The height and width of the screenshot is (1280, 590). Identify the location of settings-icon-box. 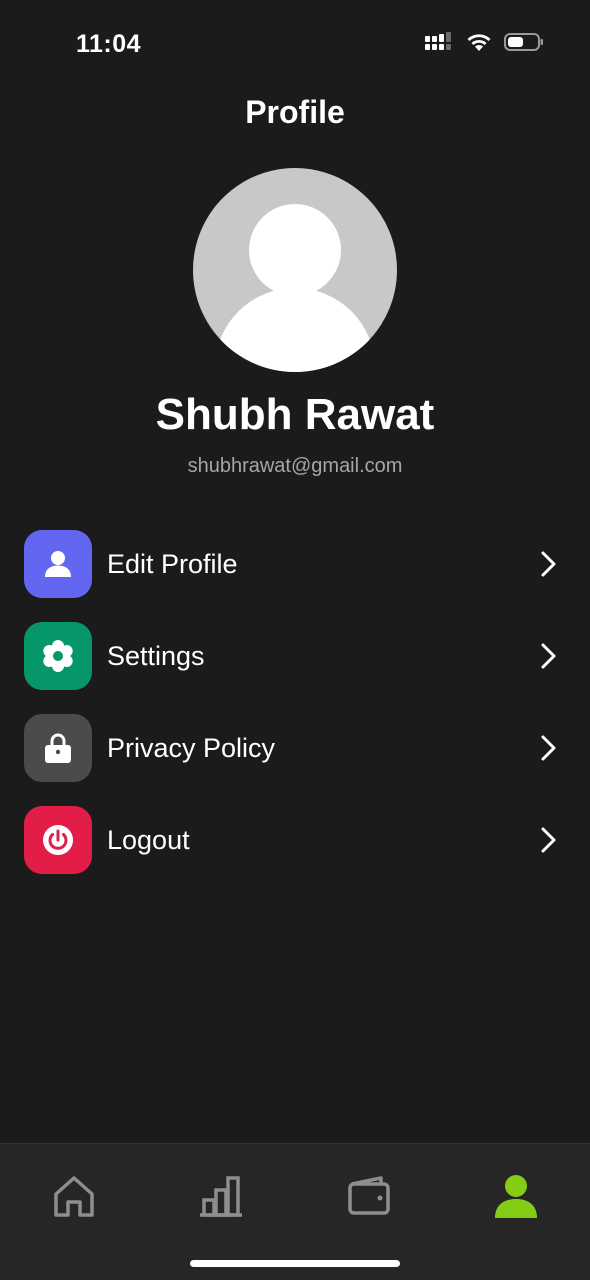
(58, 656).